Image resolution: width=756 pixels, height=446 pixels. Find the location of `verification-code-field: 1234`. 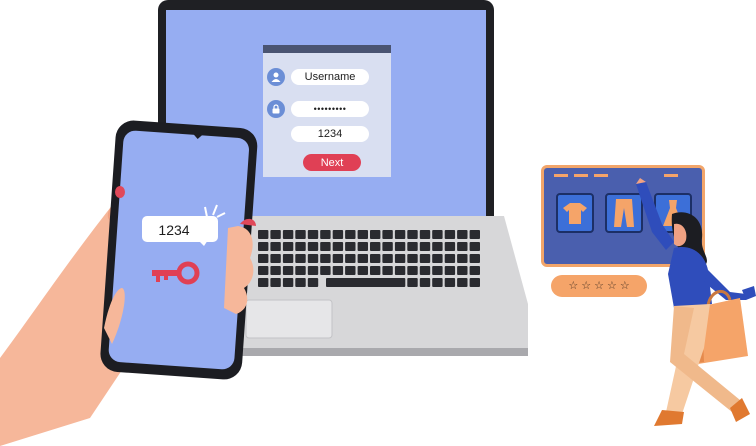

verification-code-field: 1234 is located at coordinates (330, 134).